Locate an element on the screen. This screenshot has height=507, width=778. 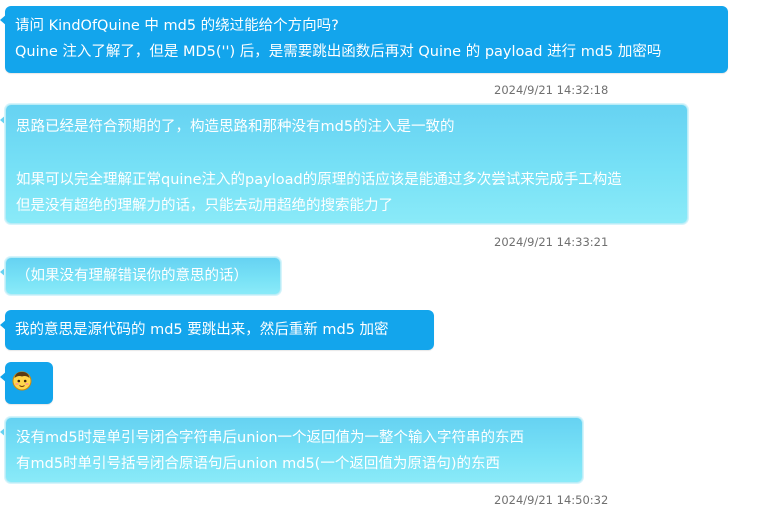
emoji-bubble is located at coordinates (29, 383).